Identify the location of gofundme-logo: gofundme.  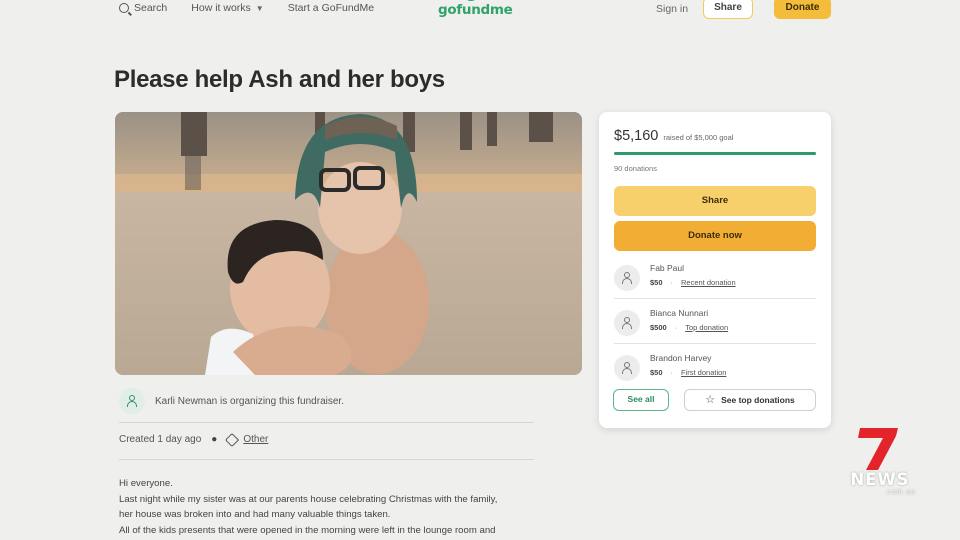
(475, 11).